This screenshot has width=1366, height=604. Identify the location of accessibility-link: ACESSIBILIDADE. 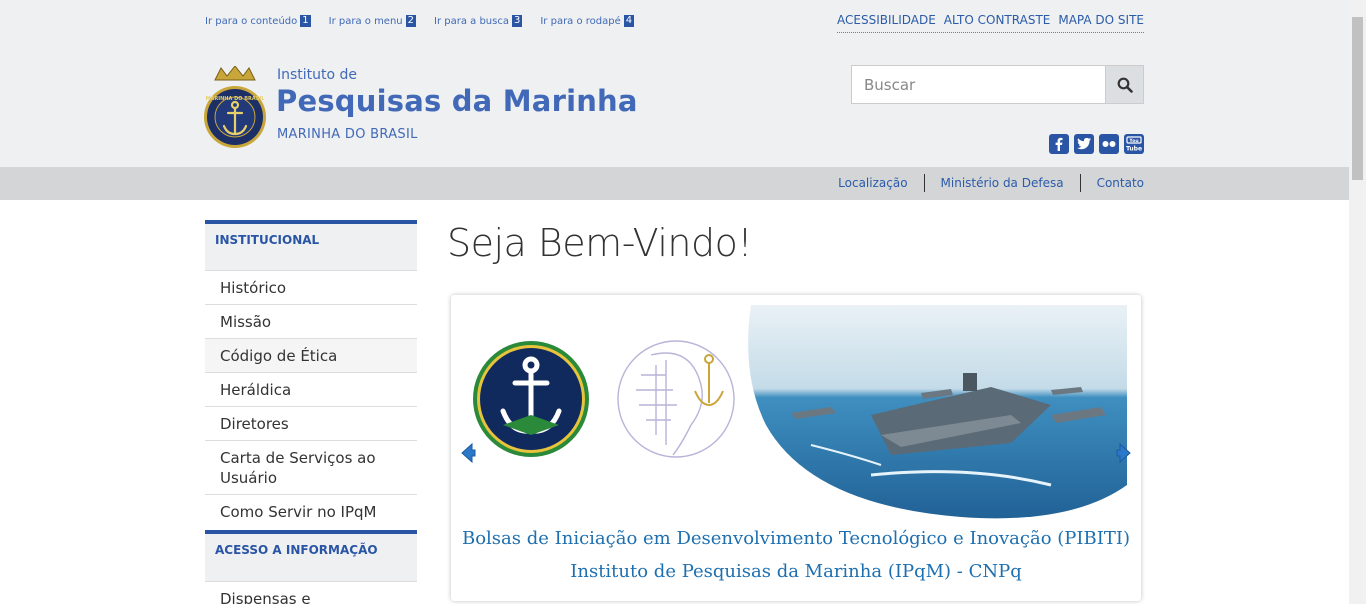
(886, 20).